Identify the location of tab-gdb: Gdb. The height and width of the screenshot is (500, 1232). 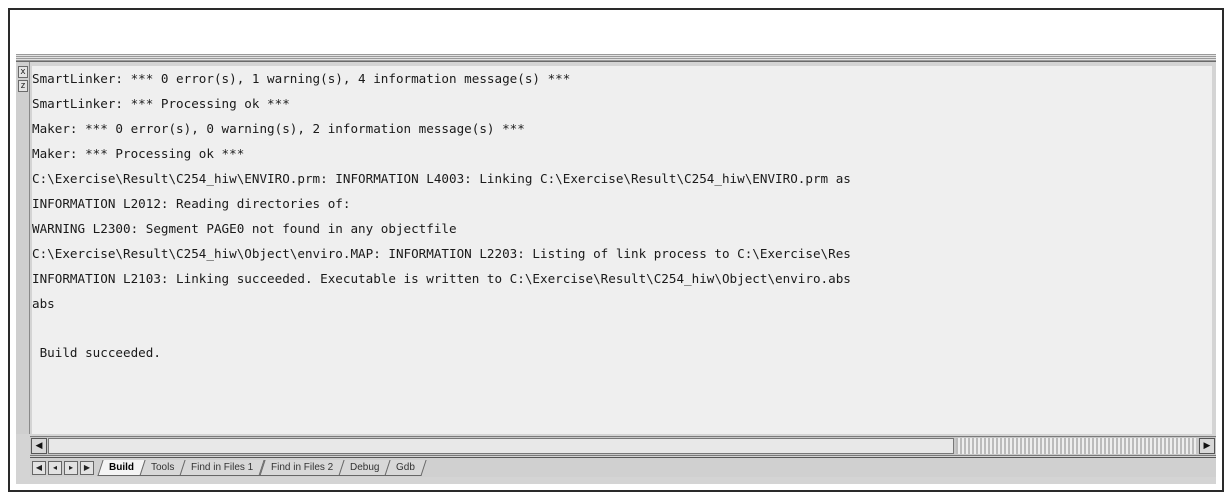
(405, 467).